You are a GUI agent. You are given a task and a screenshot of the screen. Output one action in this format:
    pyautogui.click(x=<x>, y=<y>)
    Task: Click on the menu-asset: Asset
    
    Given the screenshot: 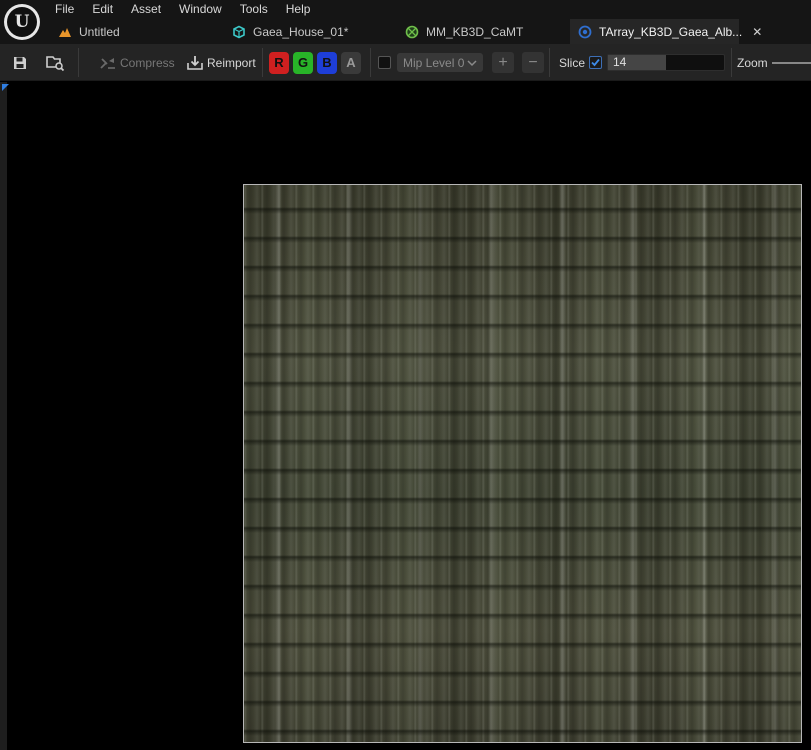 What is the action you would take?
    pyautogui.click(x=146, y=9)
    